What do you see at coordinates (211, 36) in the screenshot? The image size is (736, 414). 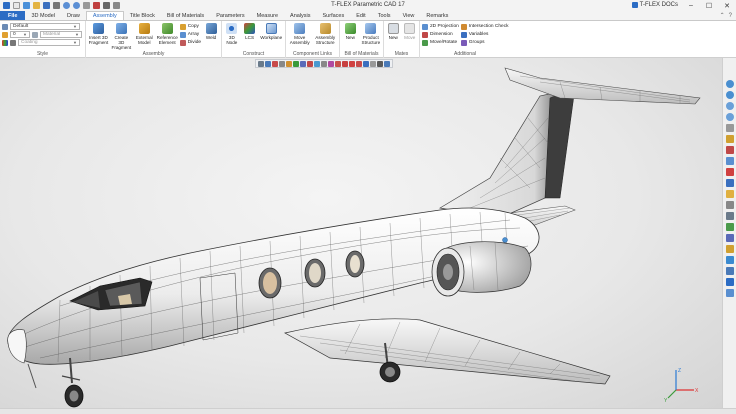 I see `weld-button: Weld` at bounding box center [211, 36].